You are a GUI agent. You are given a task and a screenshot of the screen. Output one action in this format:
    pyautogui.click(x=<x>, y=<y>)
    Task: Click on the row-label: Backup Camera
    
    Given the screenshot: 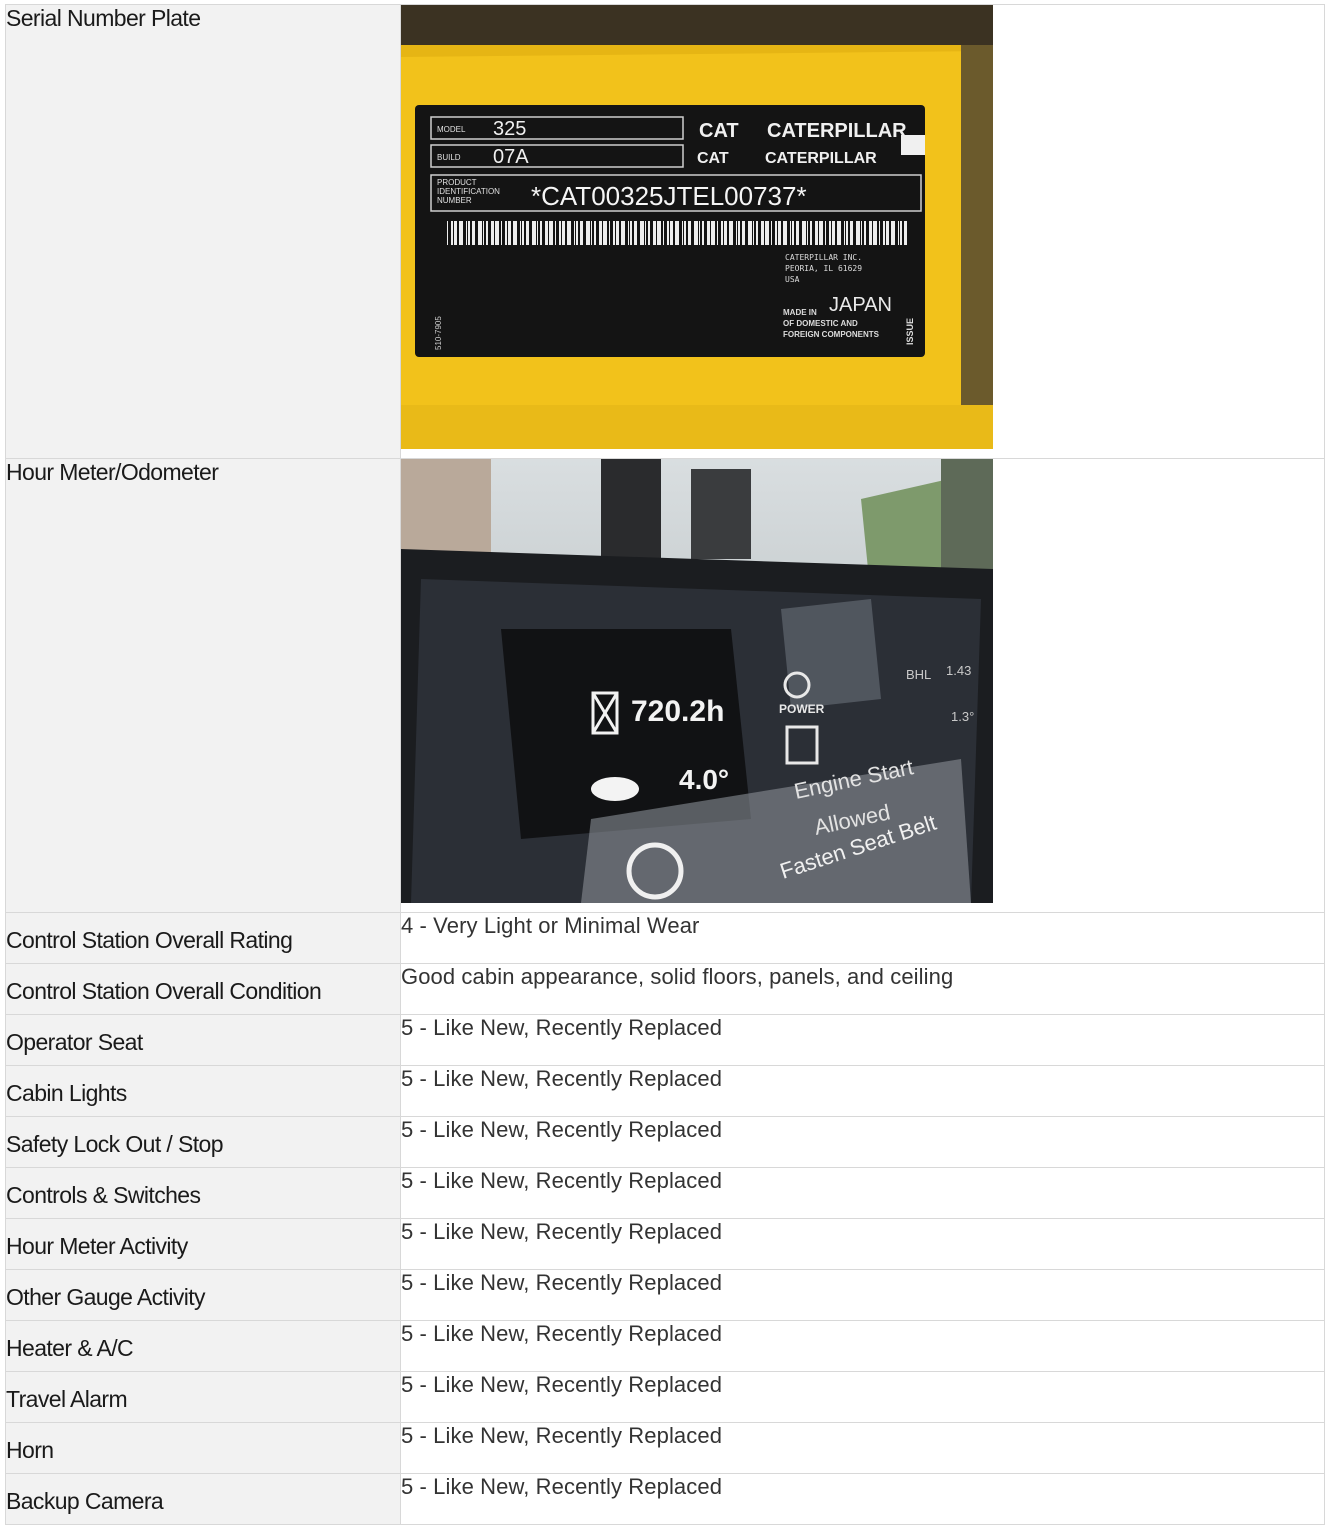 What is the action you would take?
    pyautogui.click(x=203, y=1499)
    